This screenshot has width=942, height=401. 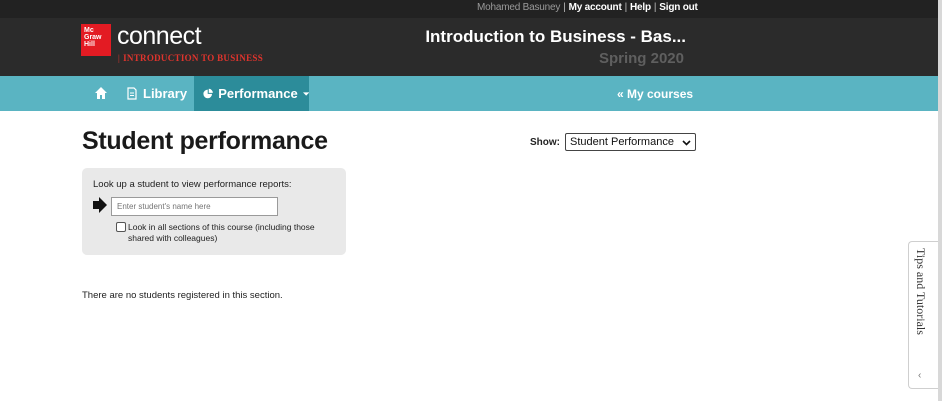 I want to click on help-link: Help, so click(x=640, y=7).